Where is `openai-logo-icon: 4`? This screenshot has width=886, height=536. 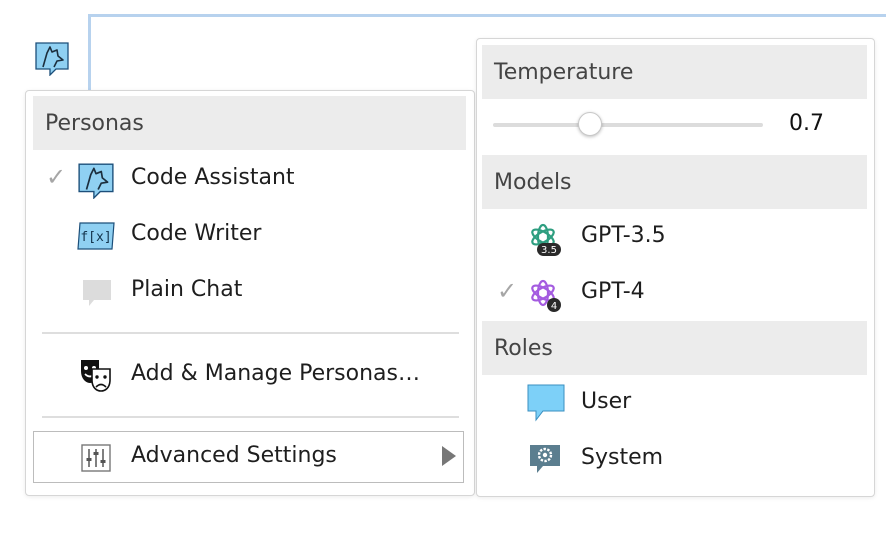
openai-logo-icon: 4 is located at coordinates (546, 295).